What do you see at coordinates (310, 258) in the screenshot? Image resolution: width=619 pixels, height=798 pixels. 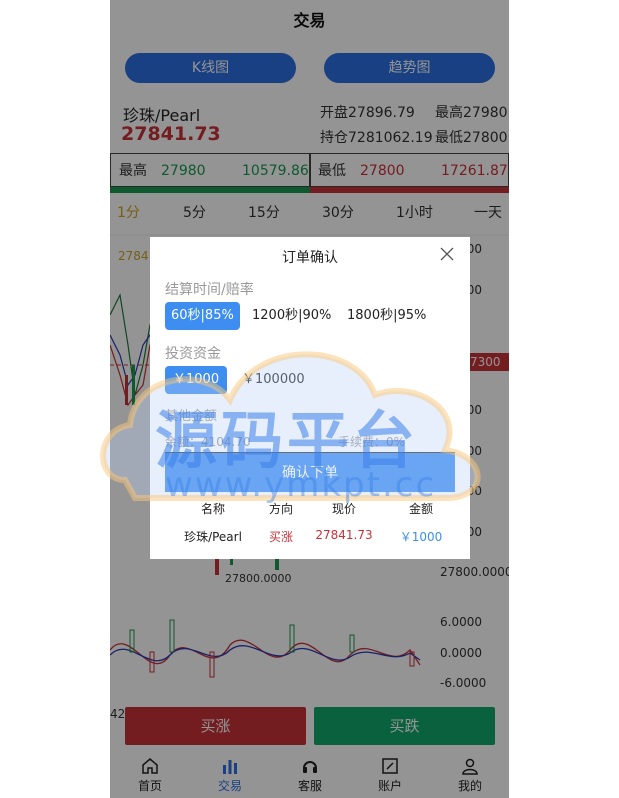 I see `dialog-title: 订单确认` at bounding box center [310, 258].